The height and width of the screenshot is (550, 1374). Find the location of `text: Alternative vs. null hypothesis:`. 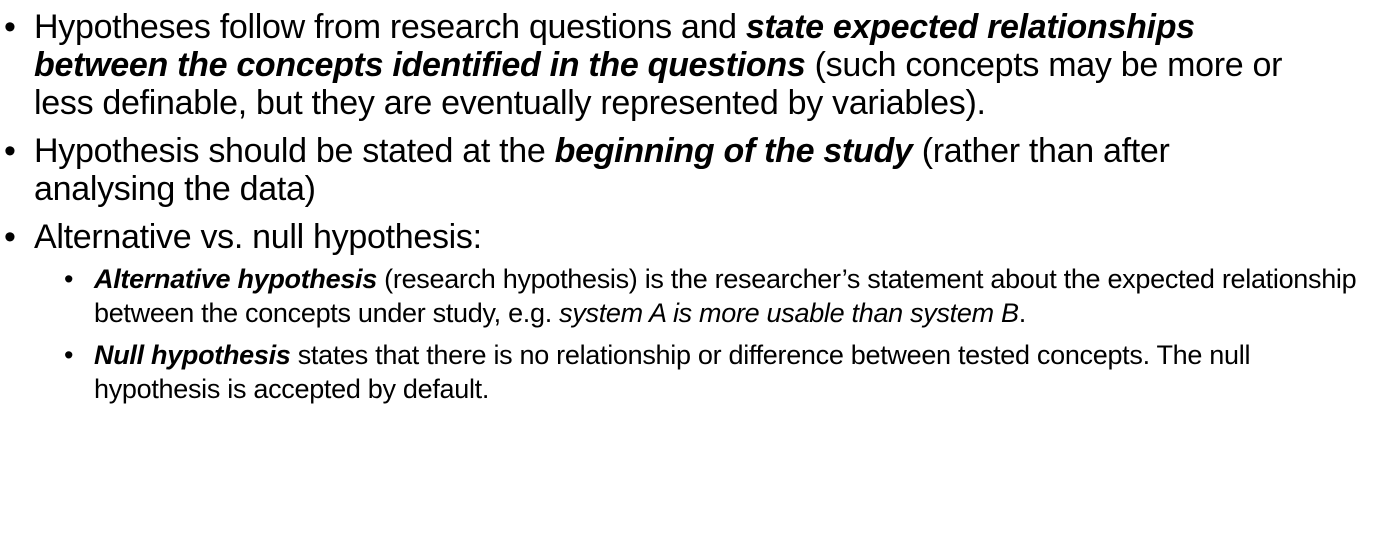

text: Alternative vs. null hypothesis: is located at coordinates (258, 237).